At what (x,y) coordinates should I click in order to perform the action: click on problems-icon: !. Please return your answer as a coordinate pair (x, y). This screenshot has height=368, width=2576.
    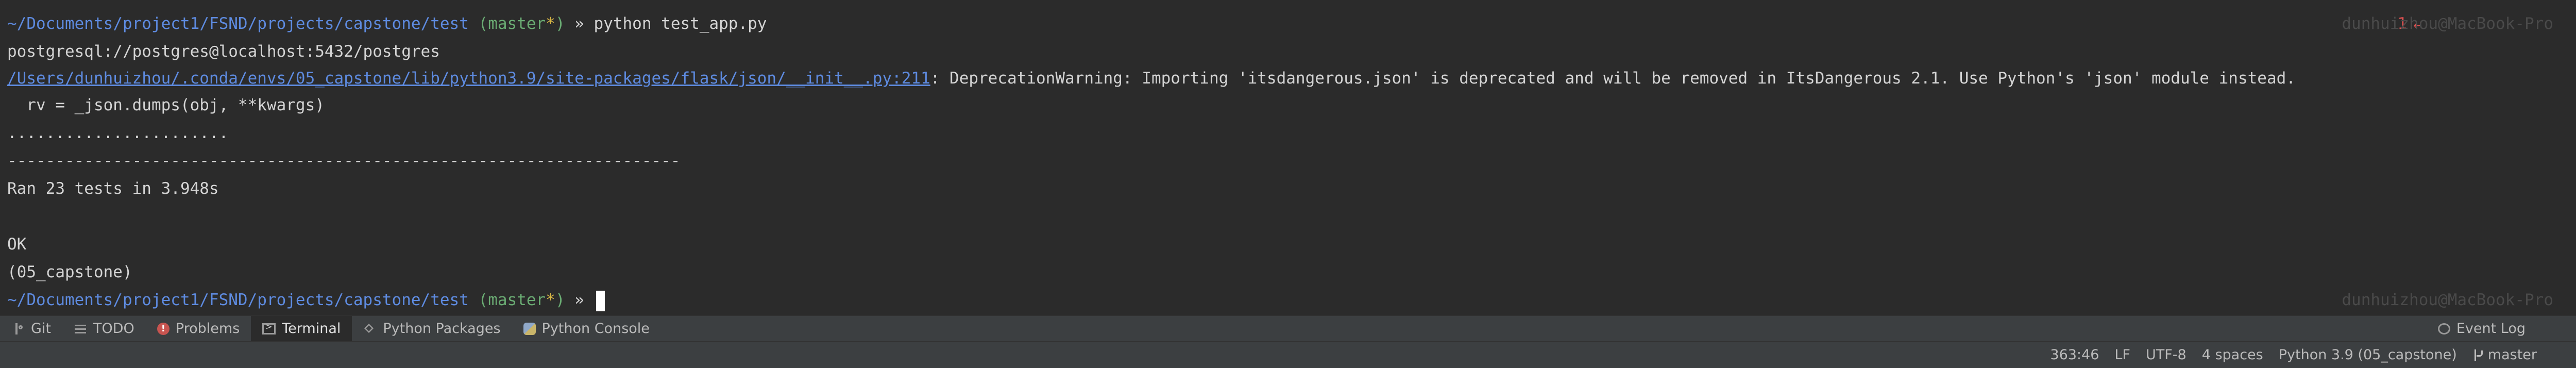
    Looking at the image, I should click on (163, 328).